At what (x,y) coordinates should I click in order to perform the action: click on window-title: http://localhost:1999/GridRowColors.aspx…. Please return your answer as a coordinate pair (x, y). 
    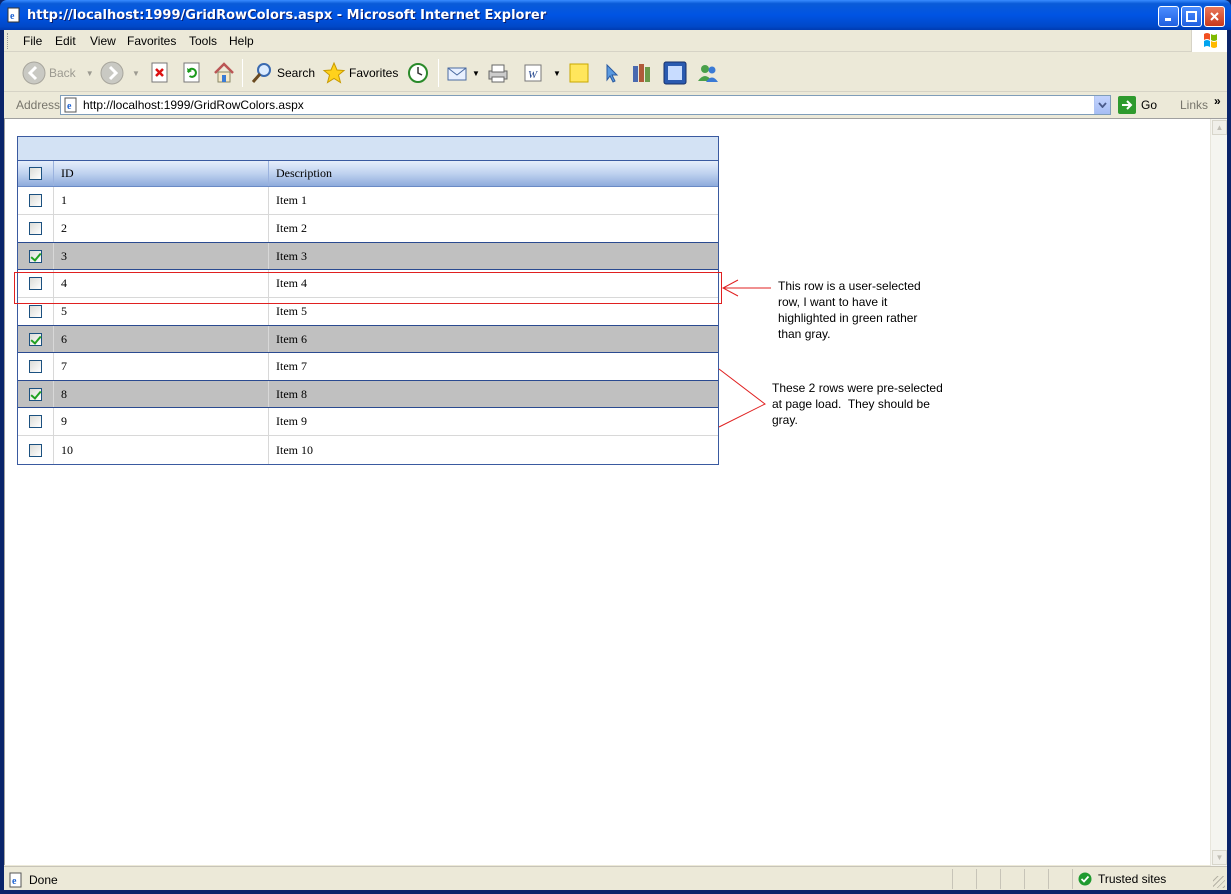
    Looking at the image, I should click on (287, 15).